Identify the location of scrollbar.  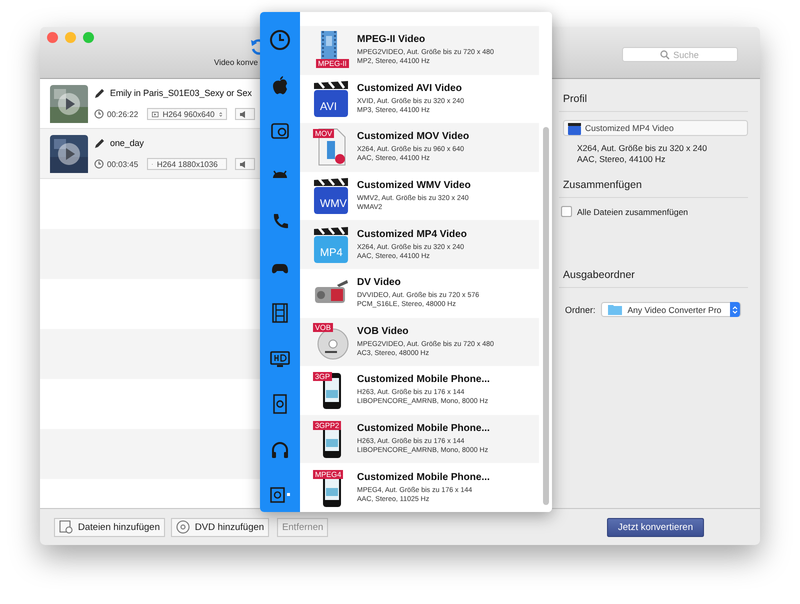
(546, 316).